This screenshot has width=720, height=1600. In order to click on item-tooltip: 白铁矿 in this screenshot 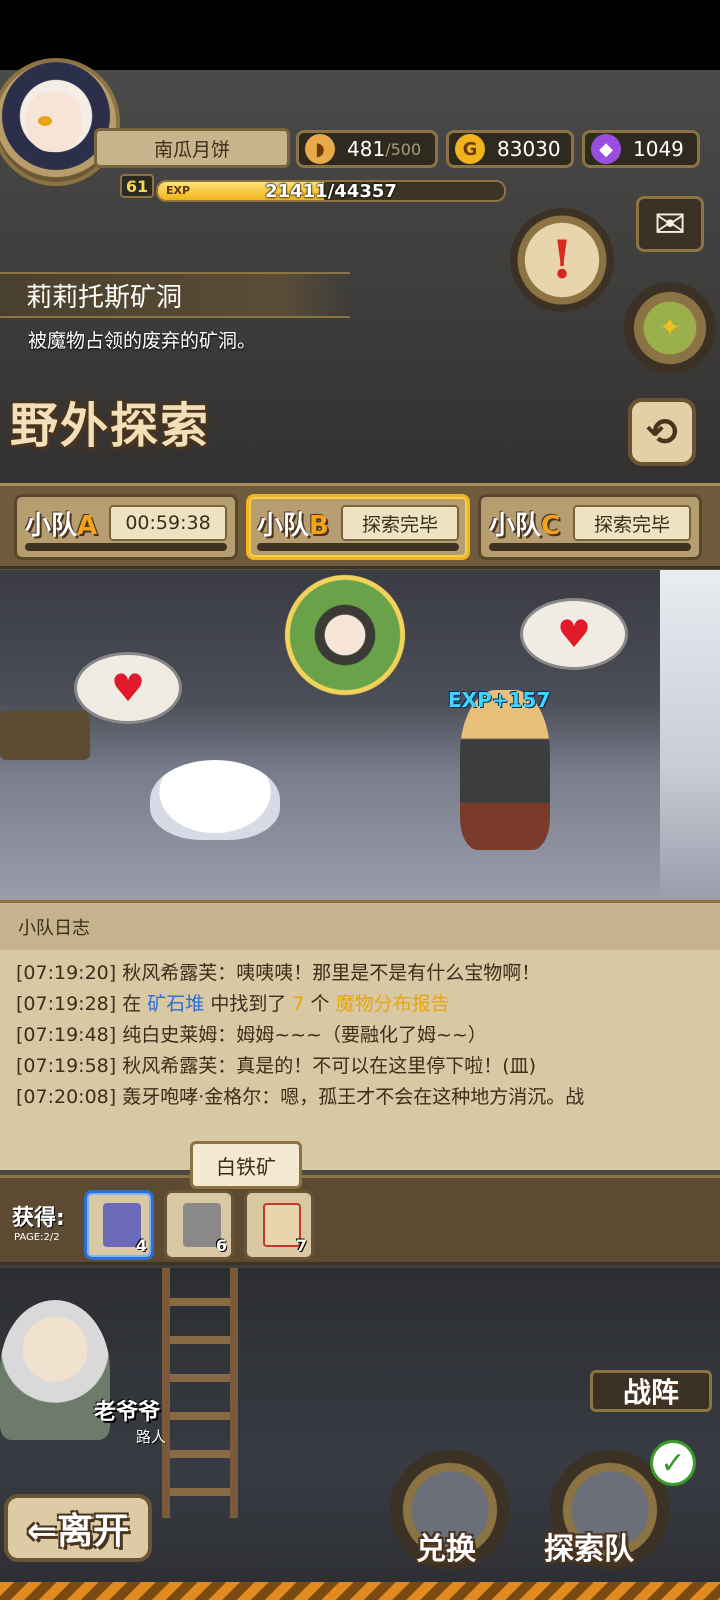, I will do `click(246, 1165)`.